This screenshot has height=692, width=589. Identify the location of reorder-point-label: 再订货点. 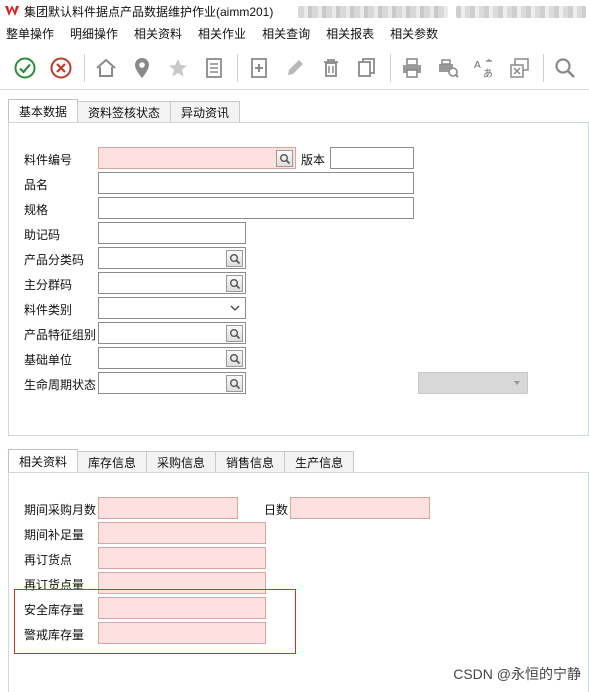
(48, 560).